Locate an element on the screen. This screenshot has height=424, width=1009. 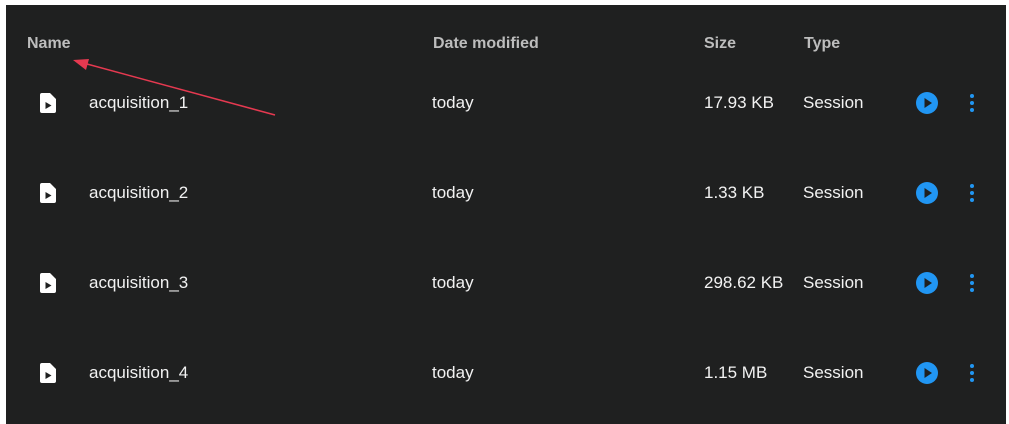
file-size: 1.15 MB is located at coordinates (736, 372).